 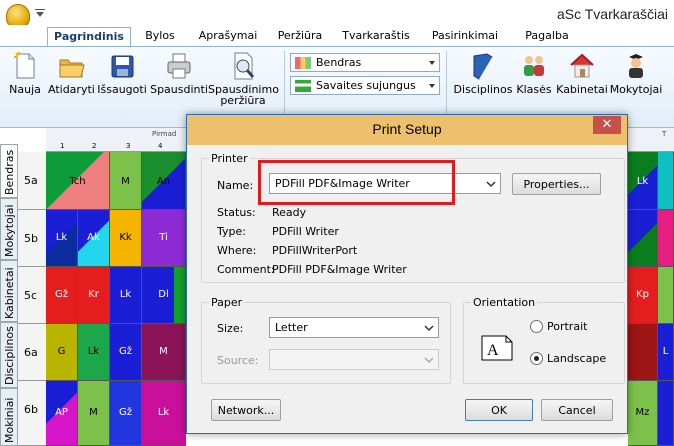 What do you see at coordinates (9, 417) in the screenshot?
I see `side-tab-mokiniai: Mokiniai` at bounding box center [9, 417].